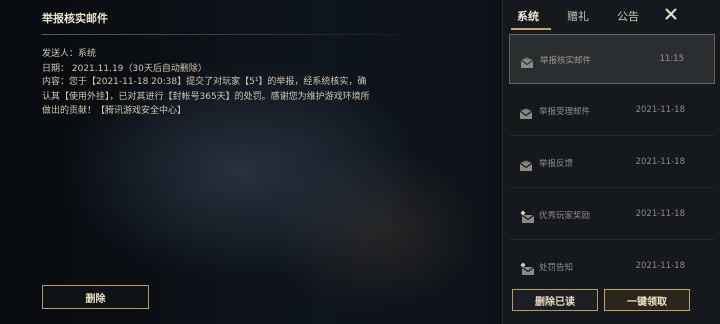 The width and height of the screenshot is (720, 324). I want to click on list-item: 举报反馈 2021-11-18, so click(612, 163).